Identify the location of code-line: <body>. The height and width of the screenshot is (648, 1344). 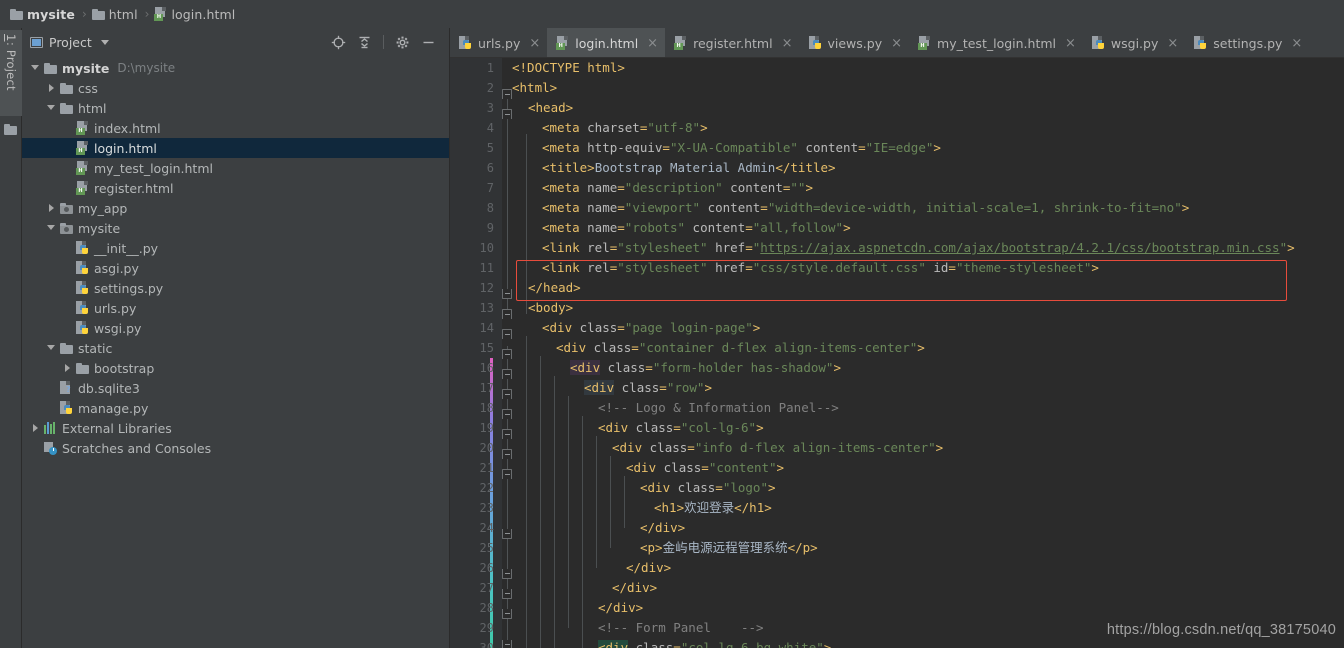
(550, 308).